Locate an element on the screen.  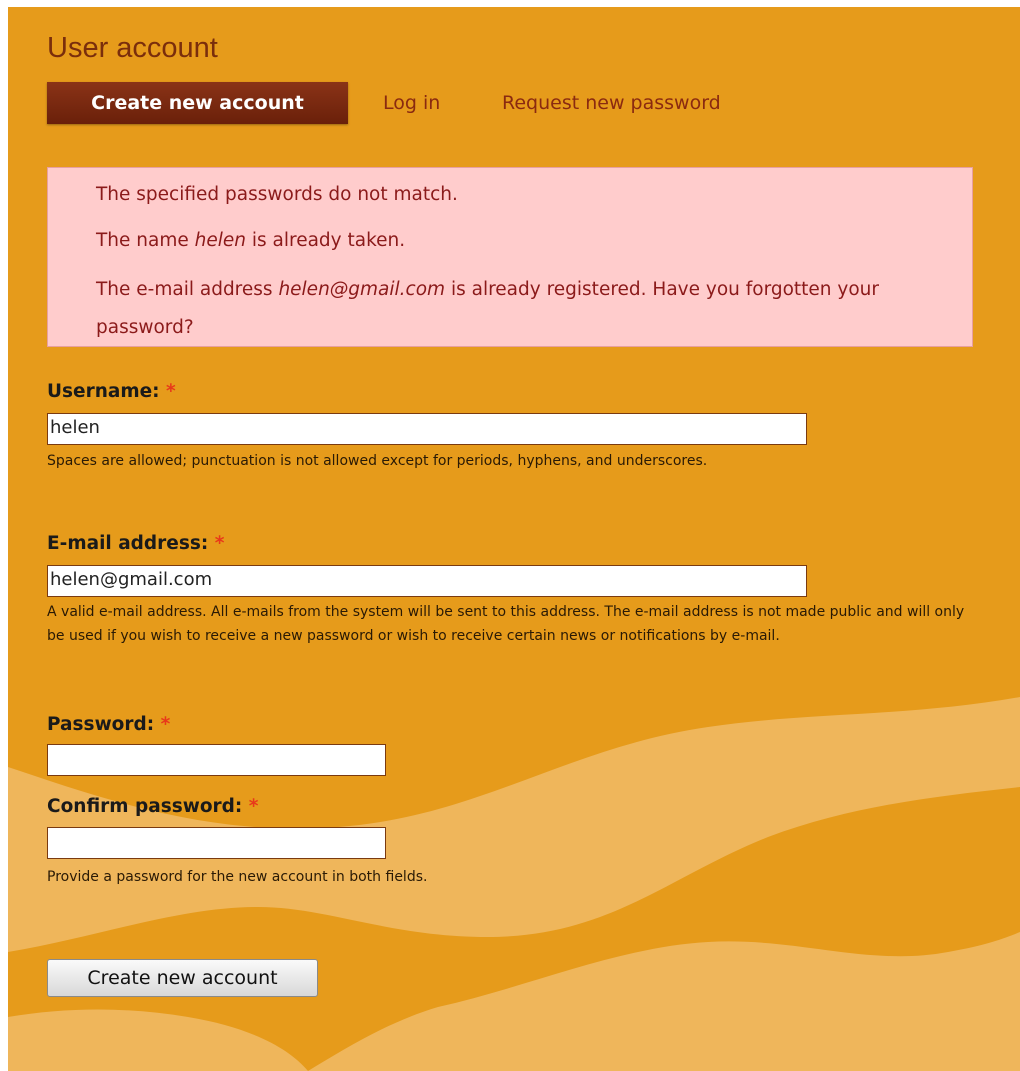
error-name-text-before: The name is located at coordinates (145, 240).